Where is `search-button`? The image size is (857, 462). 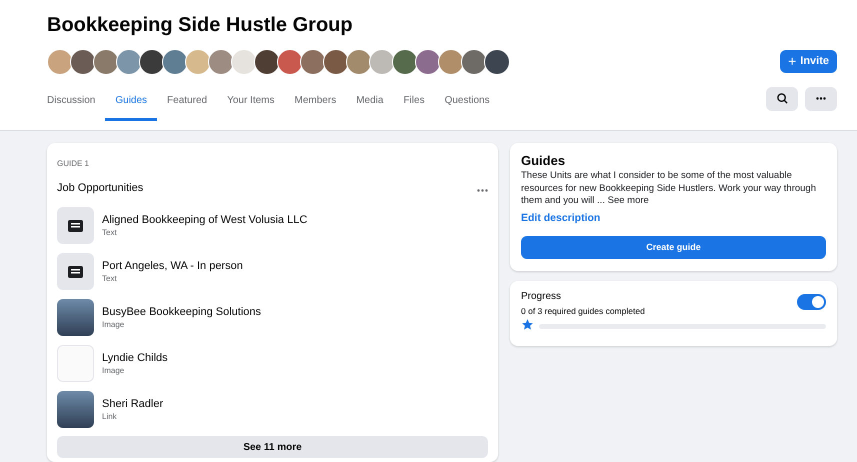
search-button is located at coordinates (782, 98).